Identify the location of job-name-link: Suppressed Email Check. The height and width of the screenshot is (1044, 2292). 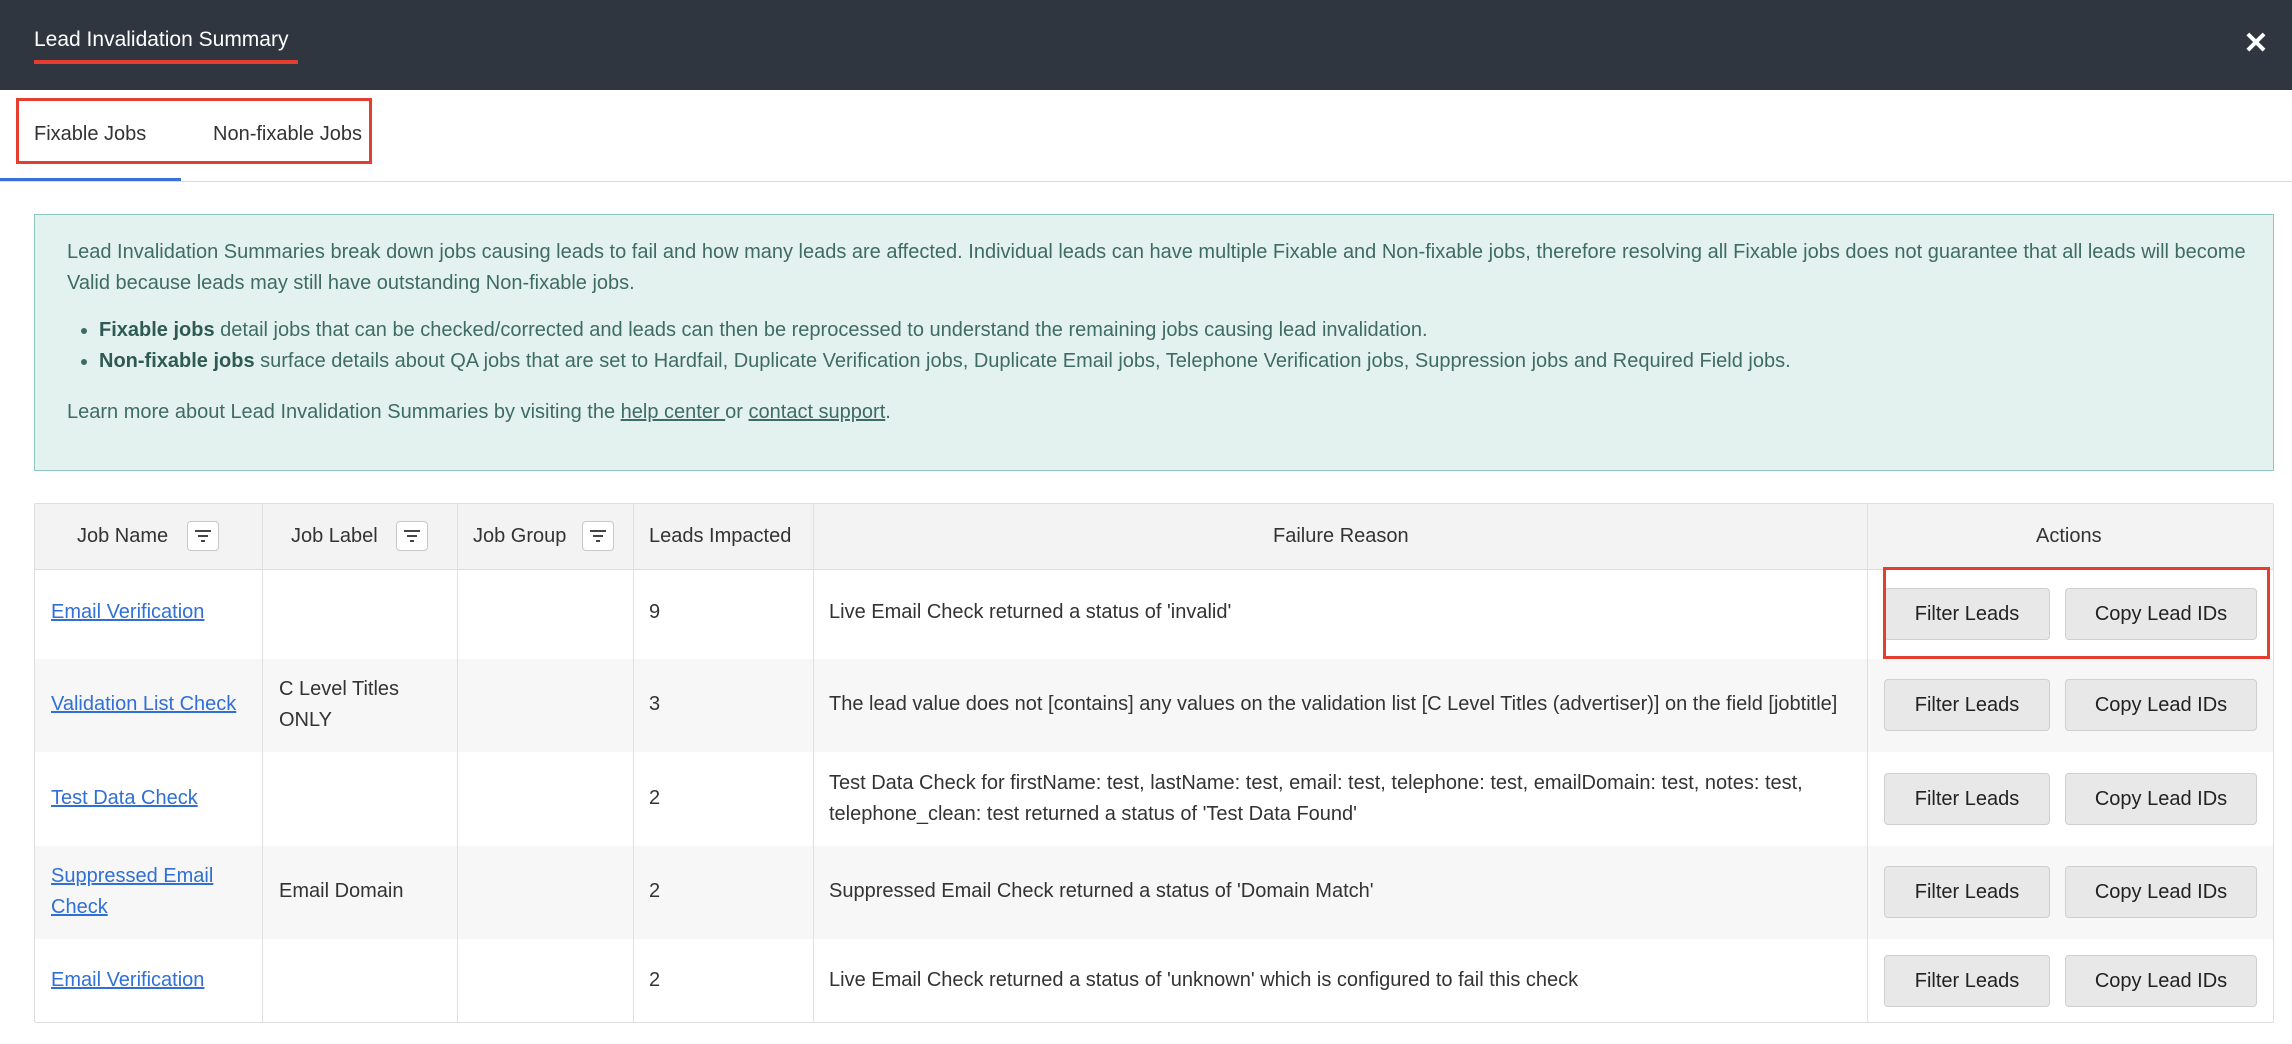
(151, 892).